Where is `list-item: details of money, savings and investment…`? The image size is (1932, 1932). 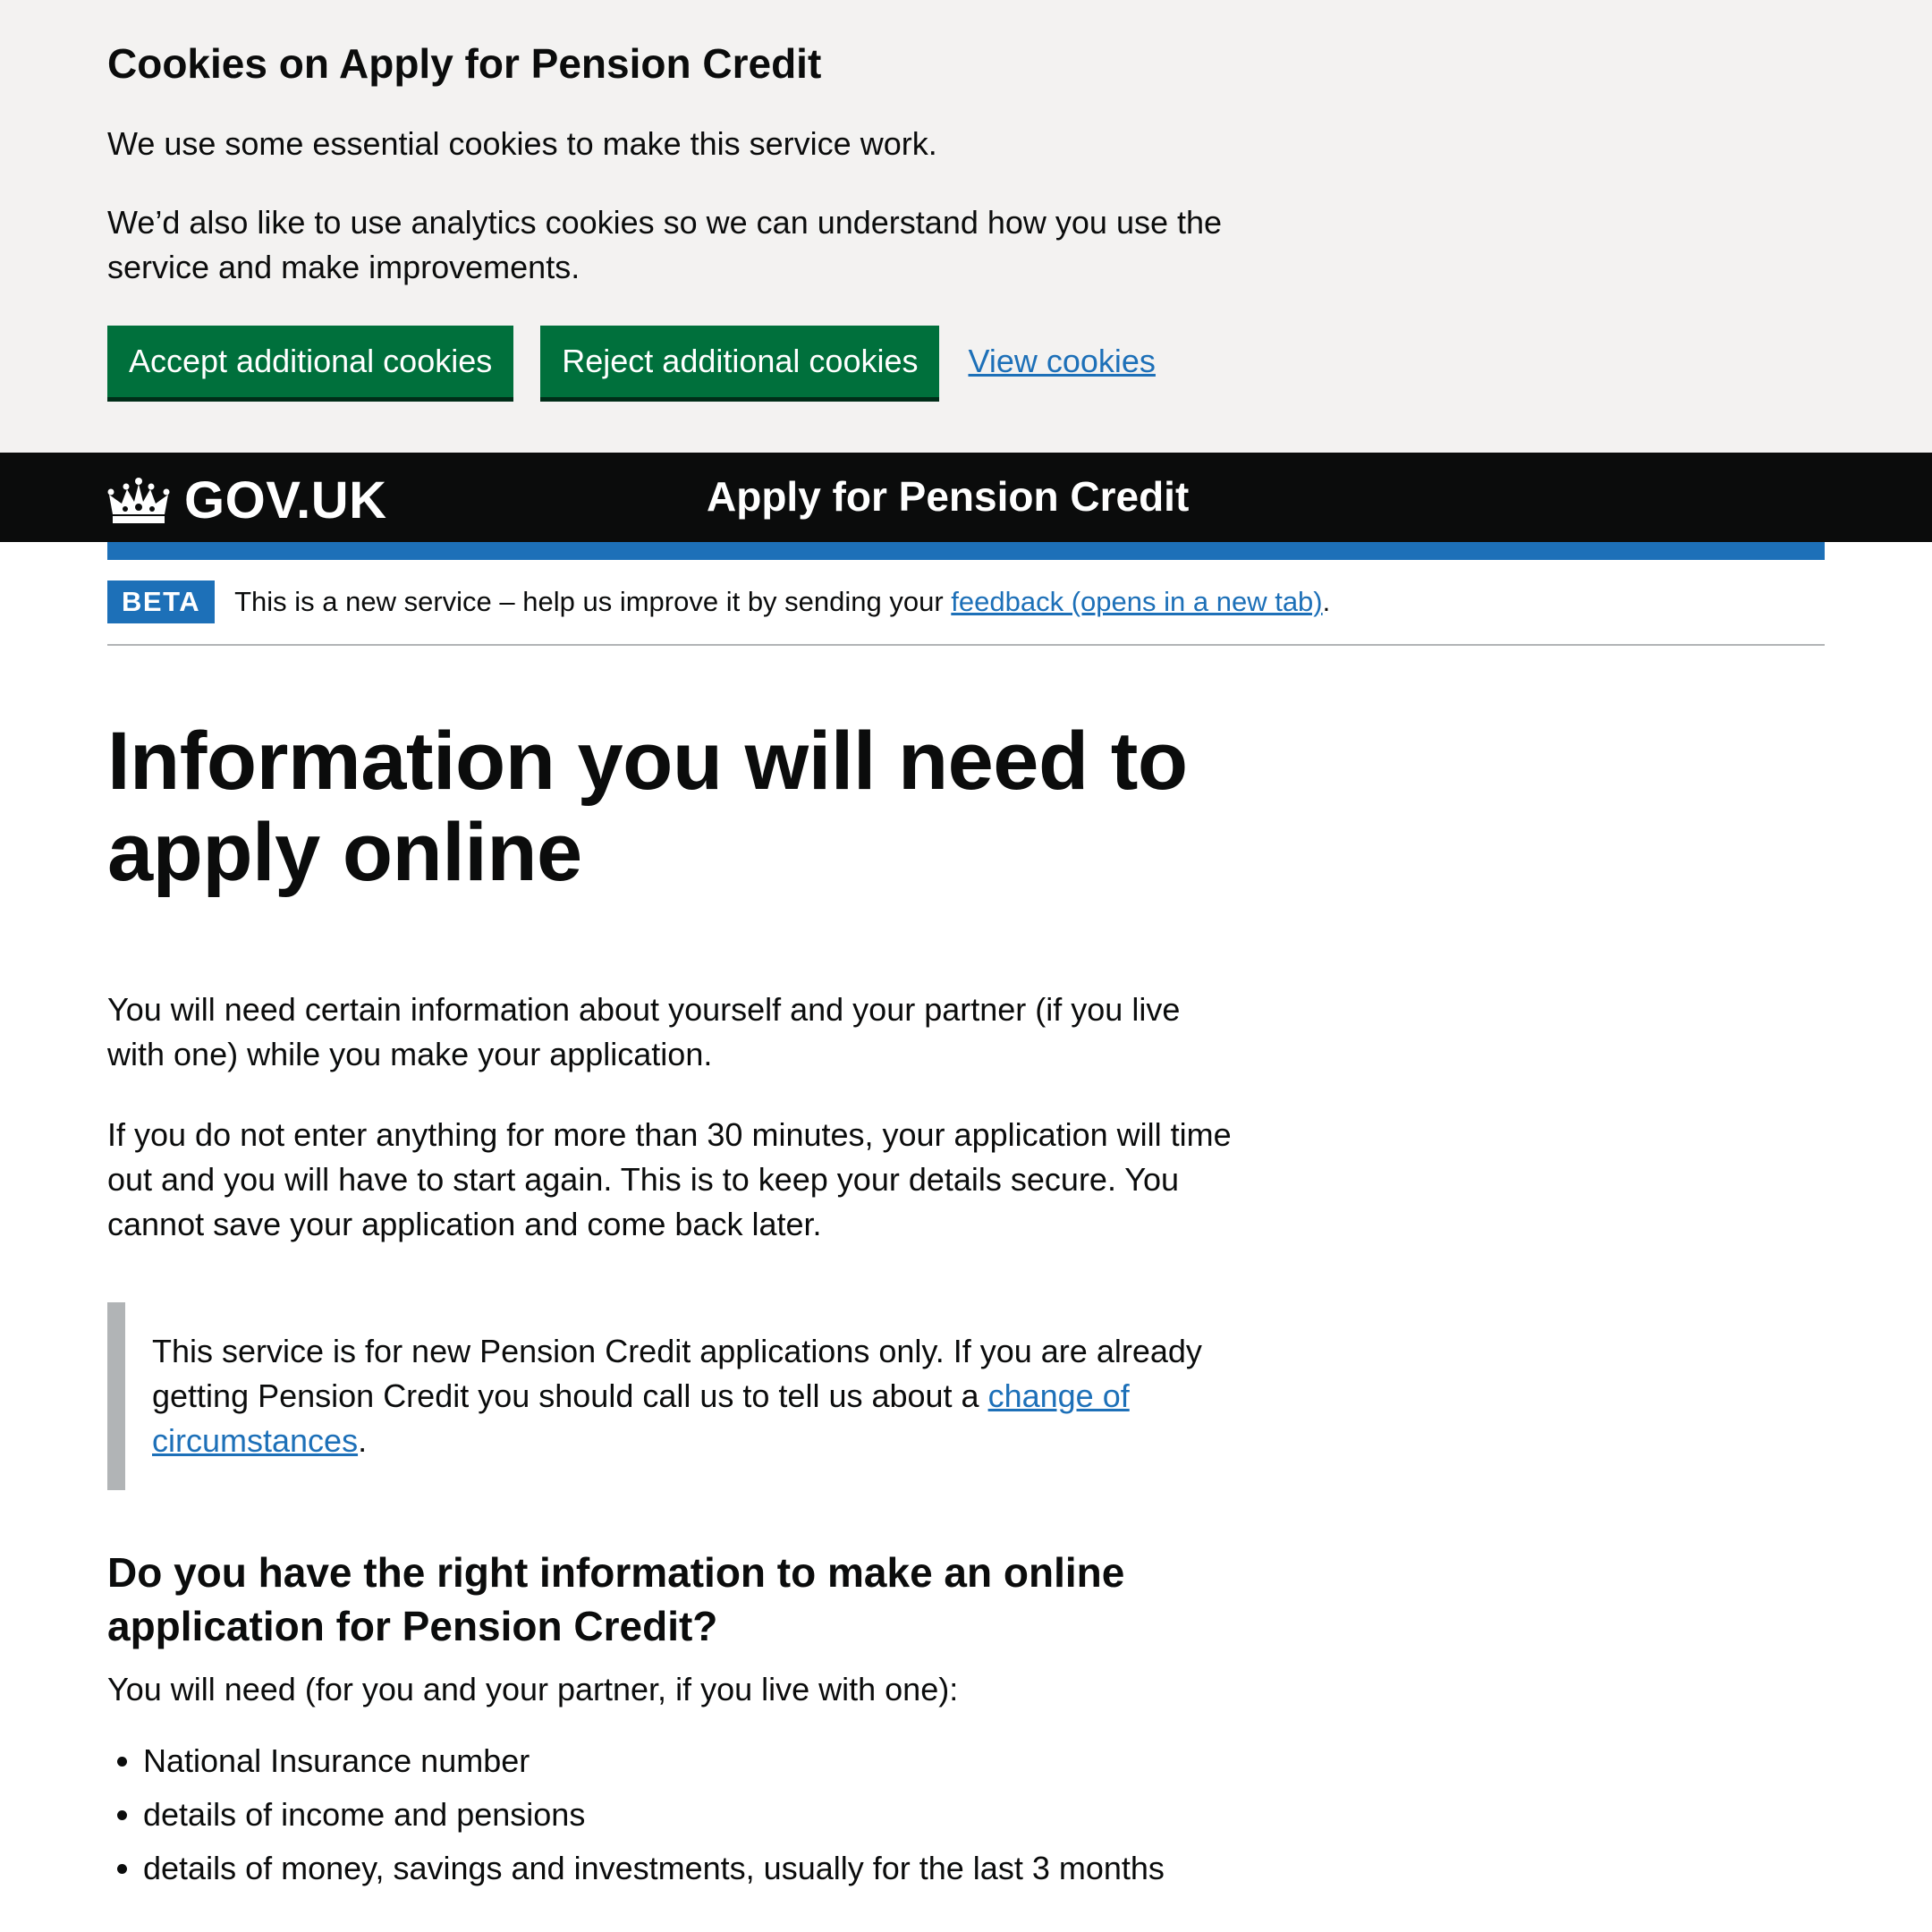 list-item: details of money, savings and investment… is located at coordinates (984, 1868).